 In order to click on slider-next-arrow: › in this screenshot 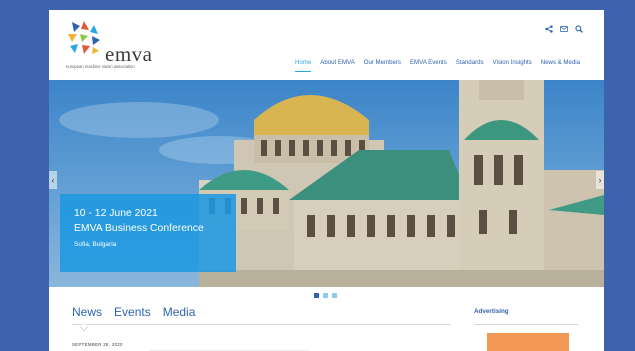, I will do `click(600, 180)`.